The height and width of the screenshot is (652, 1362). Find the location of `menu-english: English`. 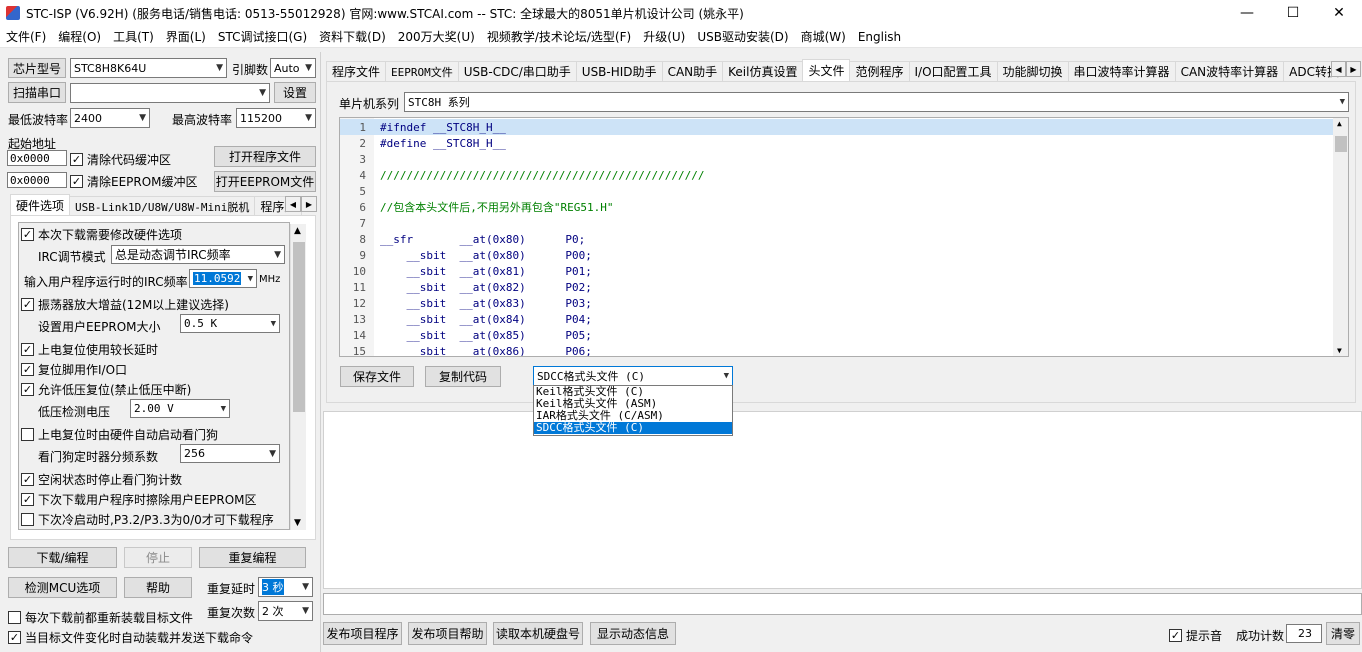

menu-english: English is located at coordinates (879, 37).